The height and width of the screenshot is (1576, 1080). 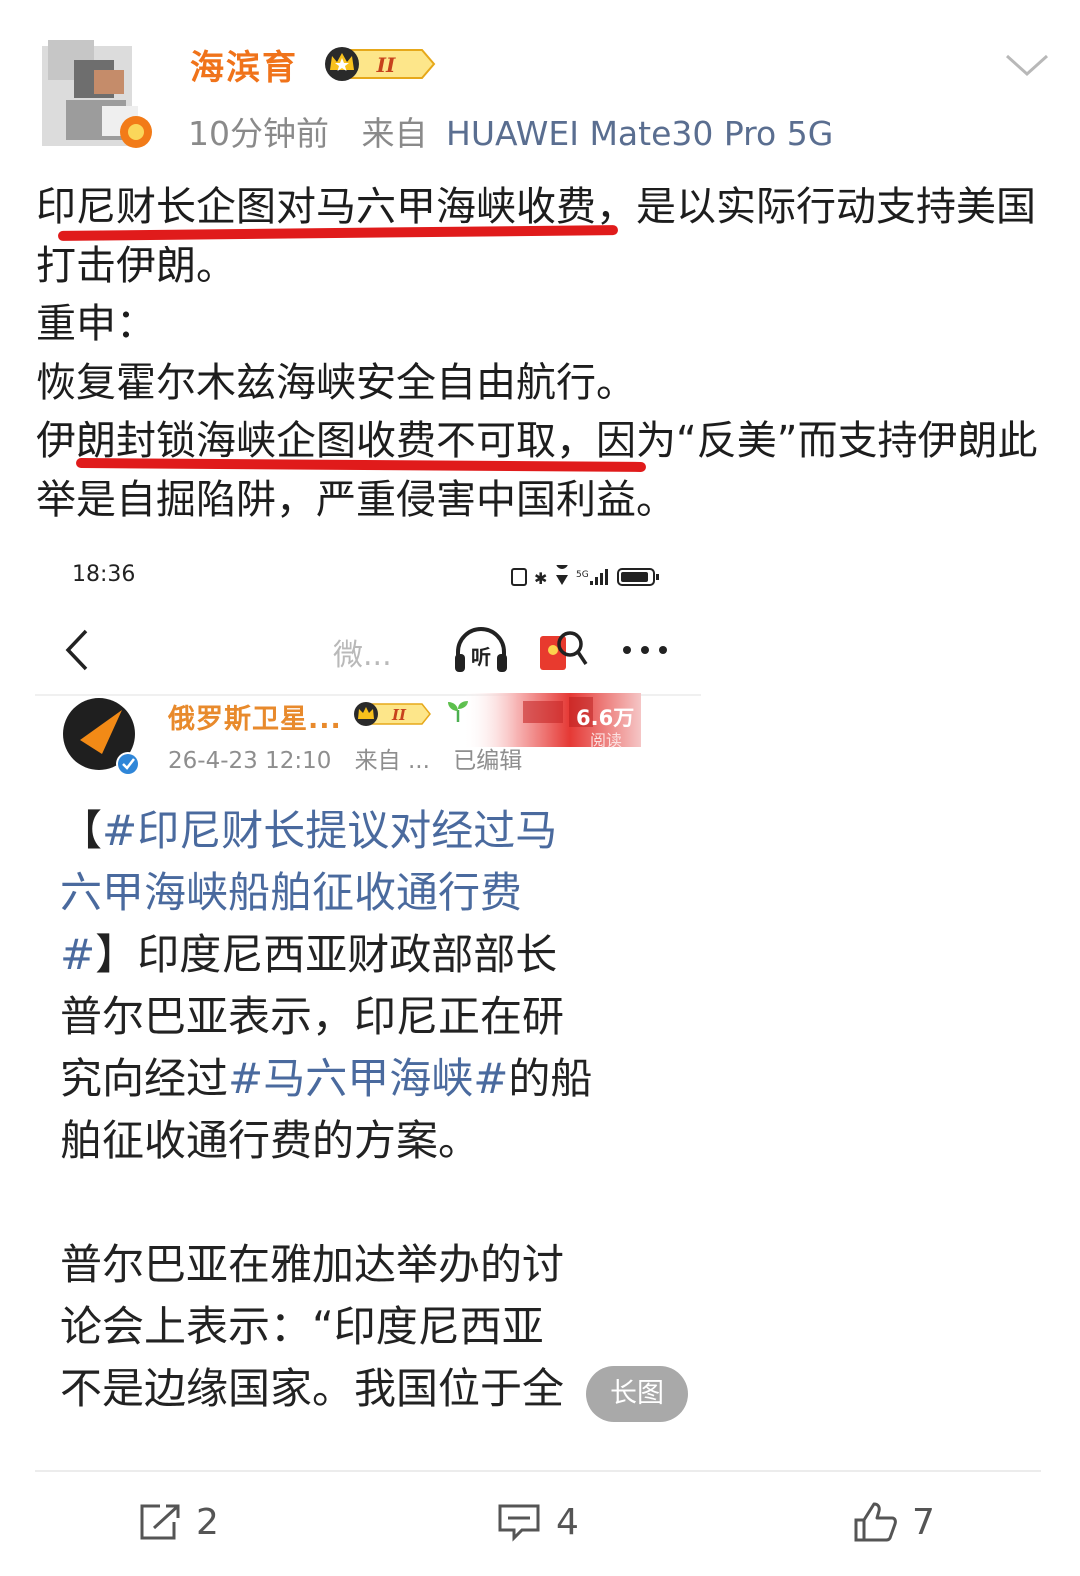 What do you see at coordinates (637, 1394) in the screenshot?
I see `long-image-tag: 长图` at bounding box center [637, 1394].